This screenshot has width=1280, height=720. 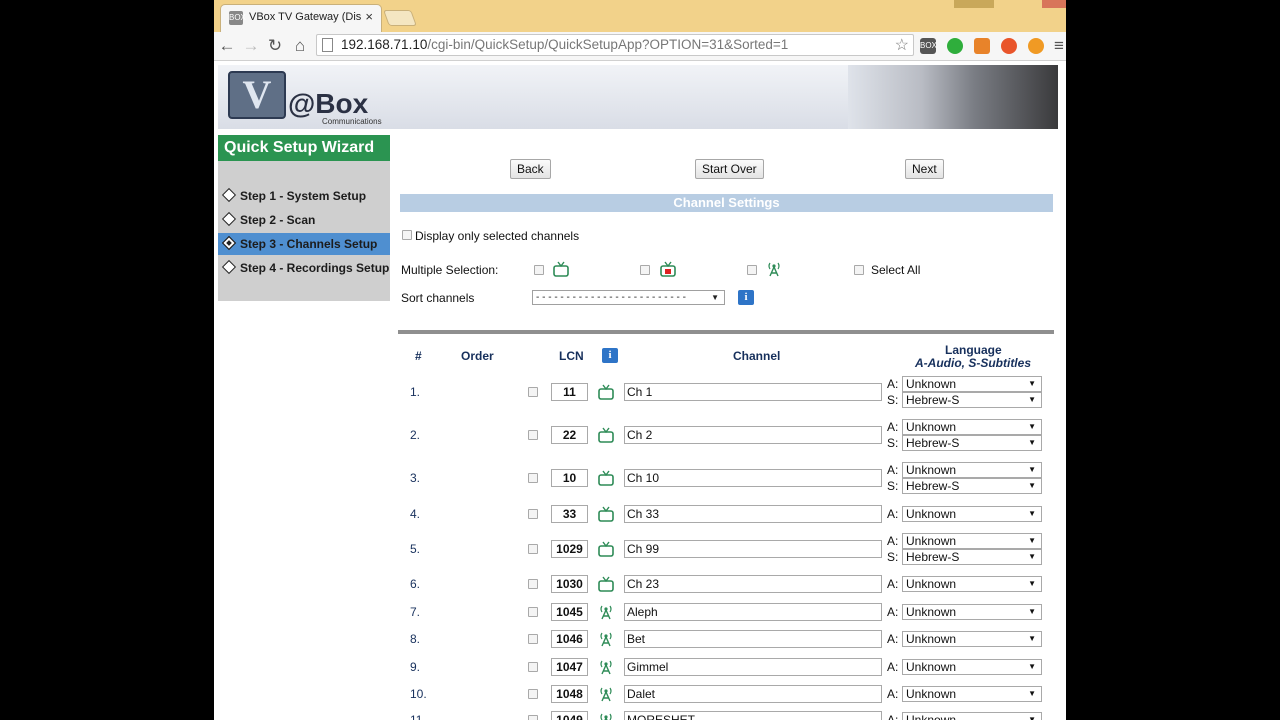 What do you see at coordinates (753, 478) in the screenshot?
I see `channel-name-input: Ch 10` at bounding box center [753, 478].